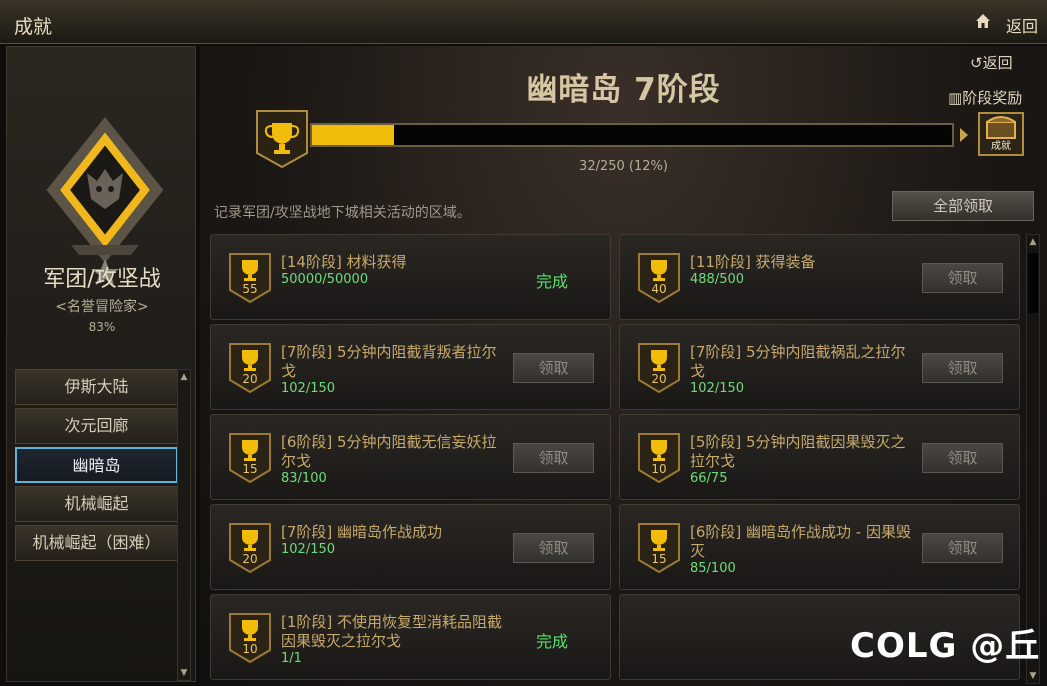  Describe the element at coordinates (353, 135) in the screenshot. I see `stage-progress-fill` at that location.